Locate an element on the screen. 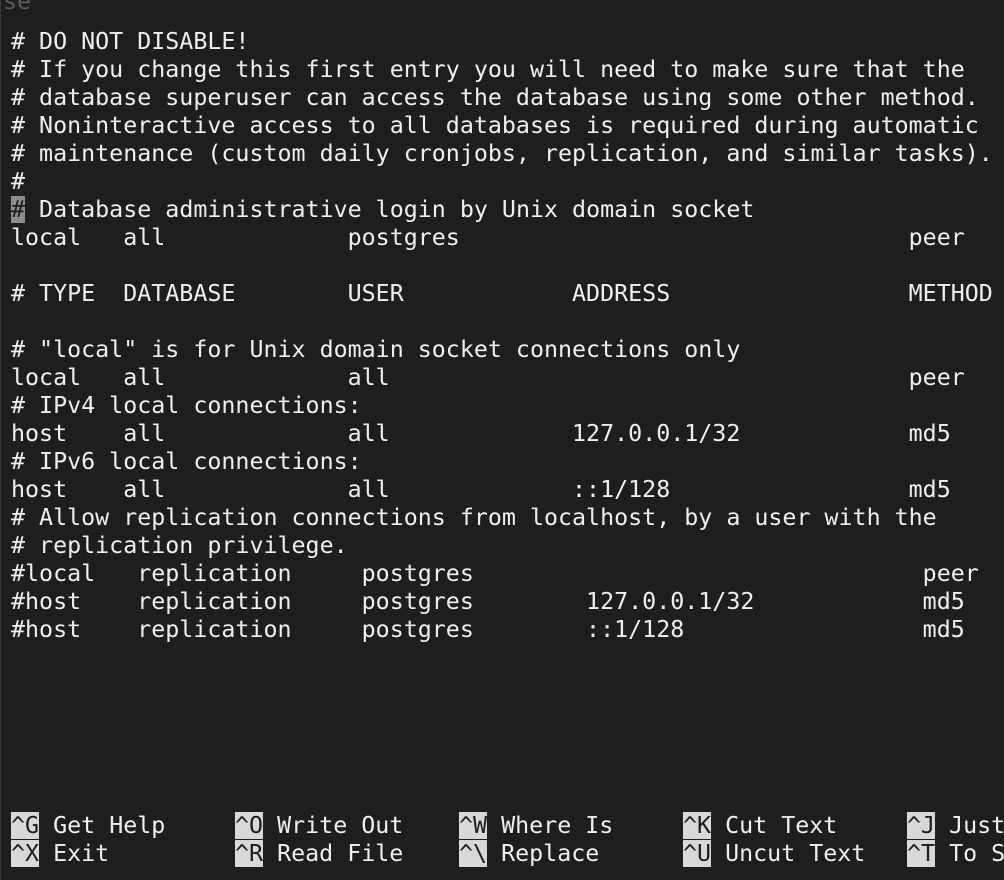  shortcut-get-help: ^G Get Help is located at coordinates (88, 826).